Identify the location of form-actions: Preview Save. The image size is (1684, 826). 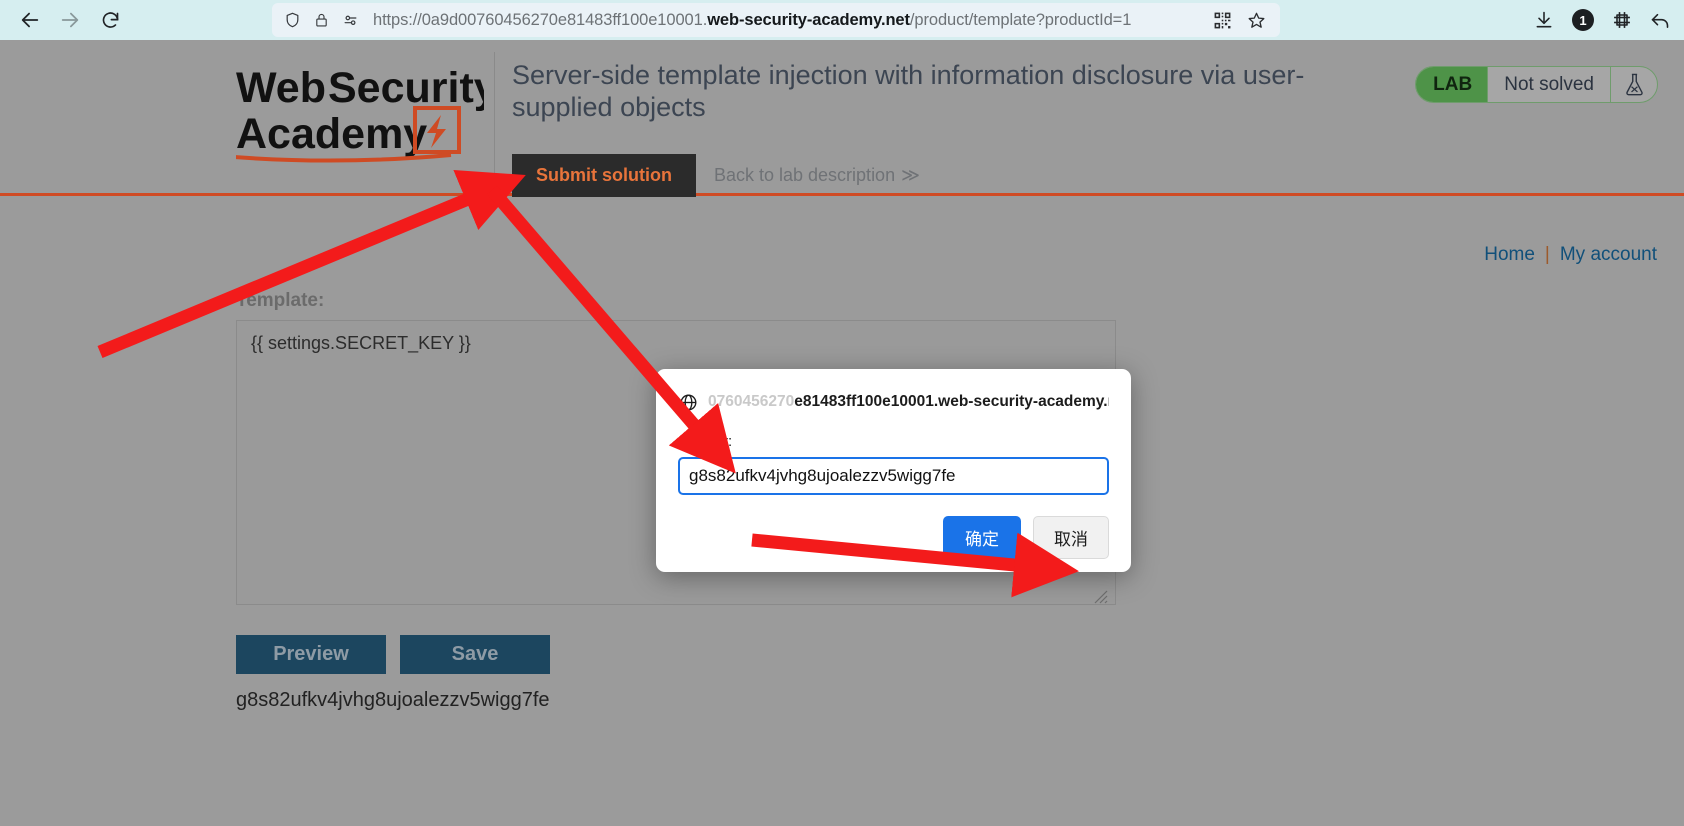
(393, 654).